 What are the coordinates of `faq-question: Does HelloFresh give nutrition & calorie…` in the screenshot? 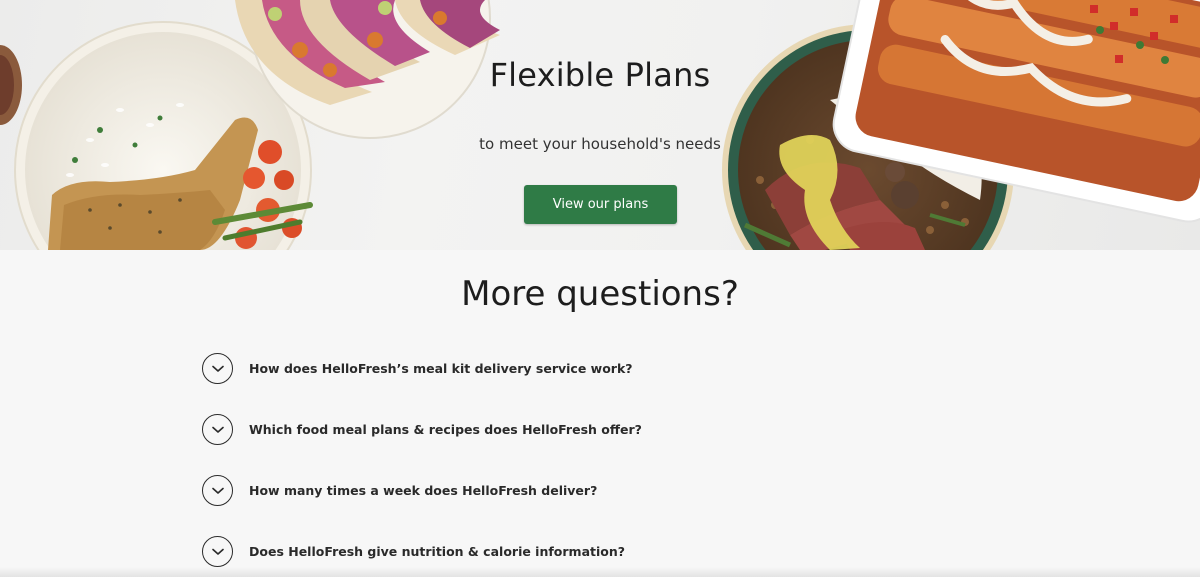 It's located at (437, 551).